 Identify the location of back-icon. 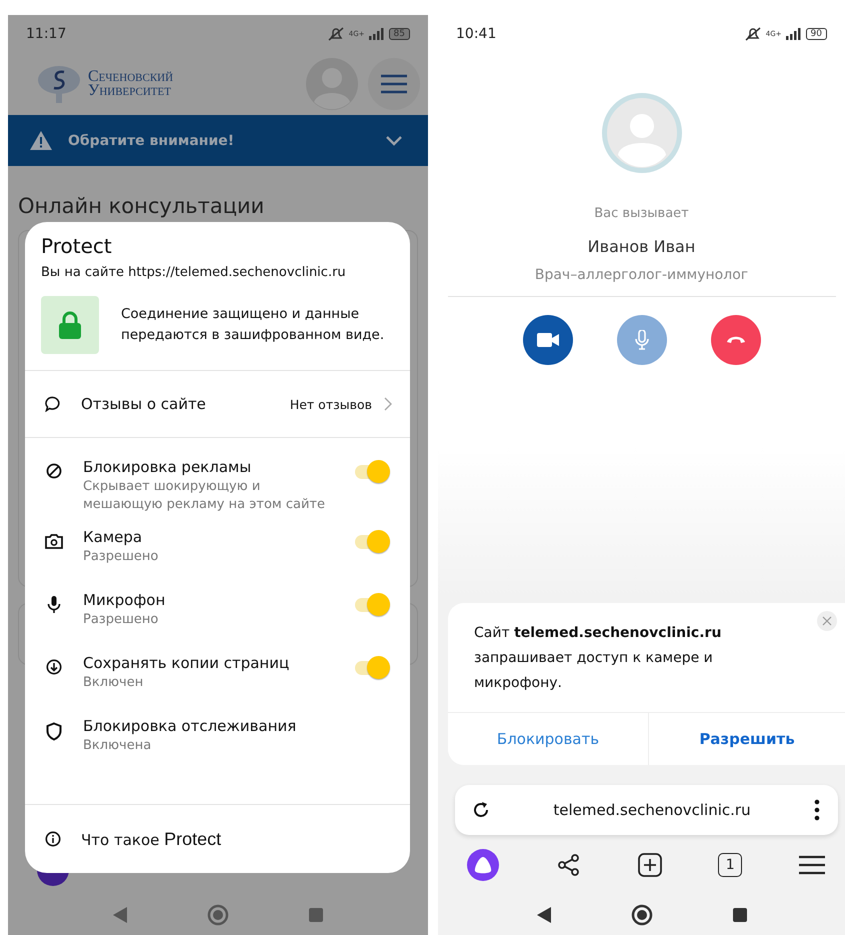
(543, 915).